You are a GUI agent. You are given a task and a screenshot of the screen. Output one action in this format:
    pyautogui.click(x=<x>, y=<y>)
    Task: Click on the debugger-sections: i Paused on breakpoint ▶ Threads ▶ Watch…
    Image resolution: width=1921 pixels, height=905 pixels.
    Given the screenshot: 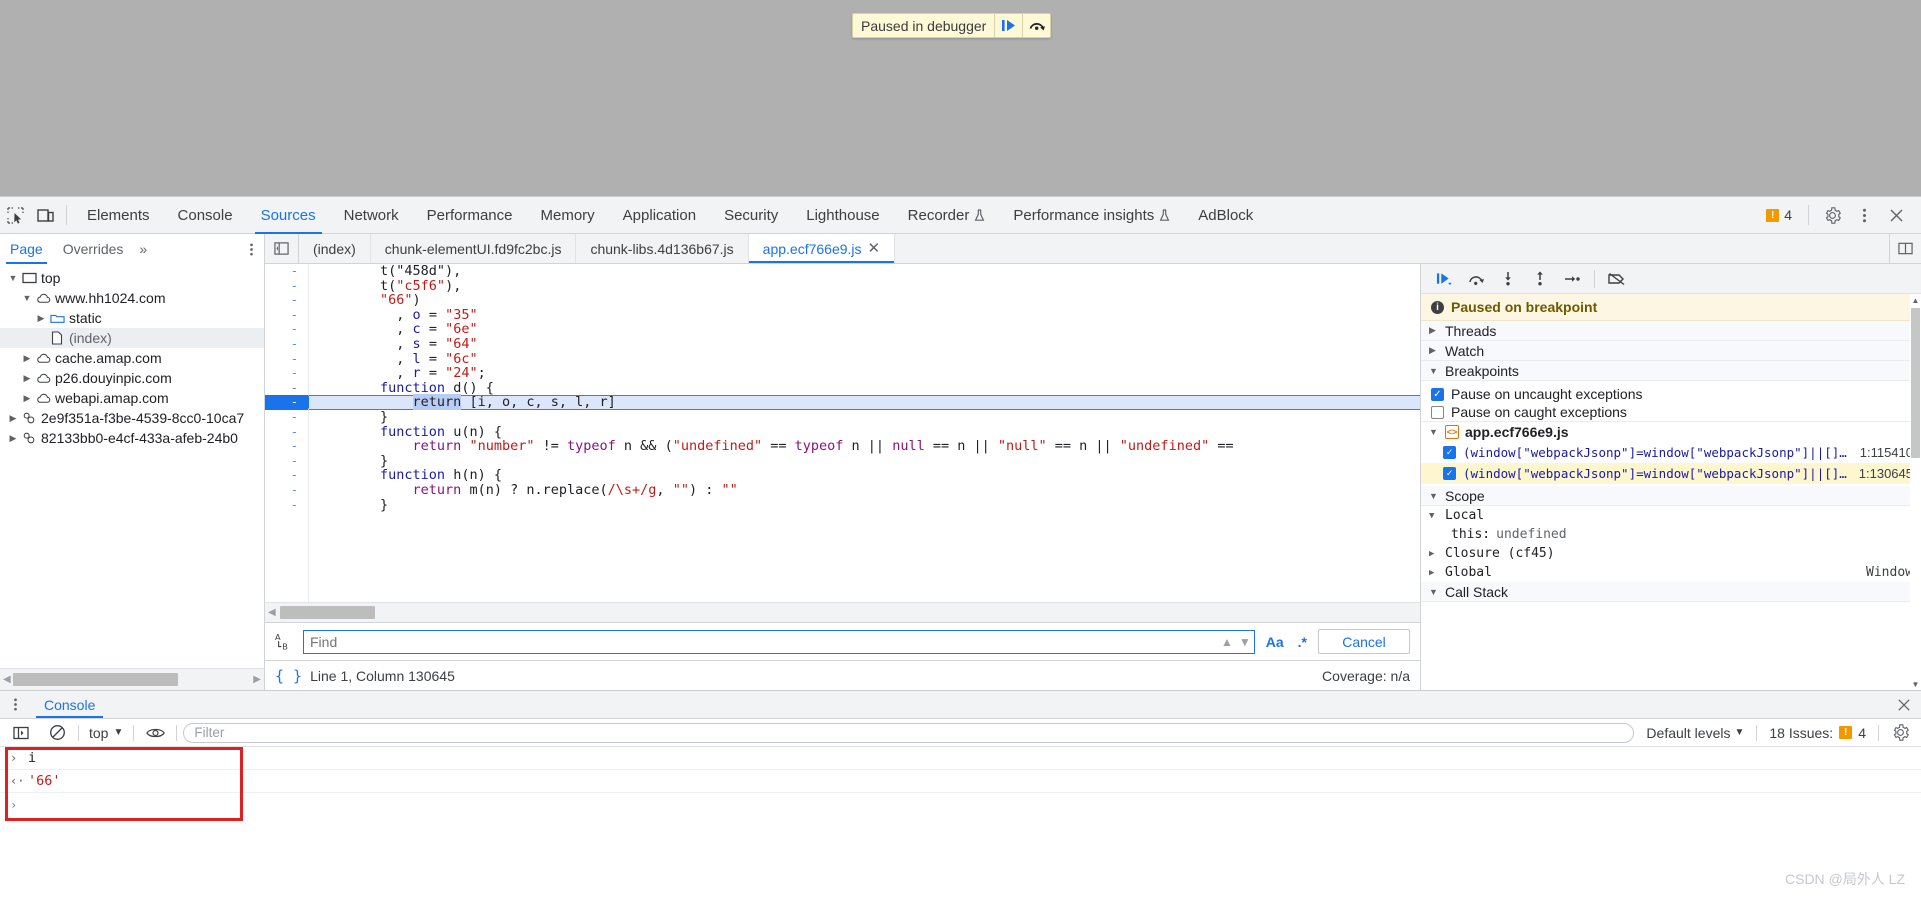 What is the action you would take?
    pyautogui.click(x=1671, y=492)
    